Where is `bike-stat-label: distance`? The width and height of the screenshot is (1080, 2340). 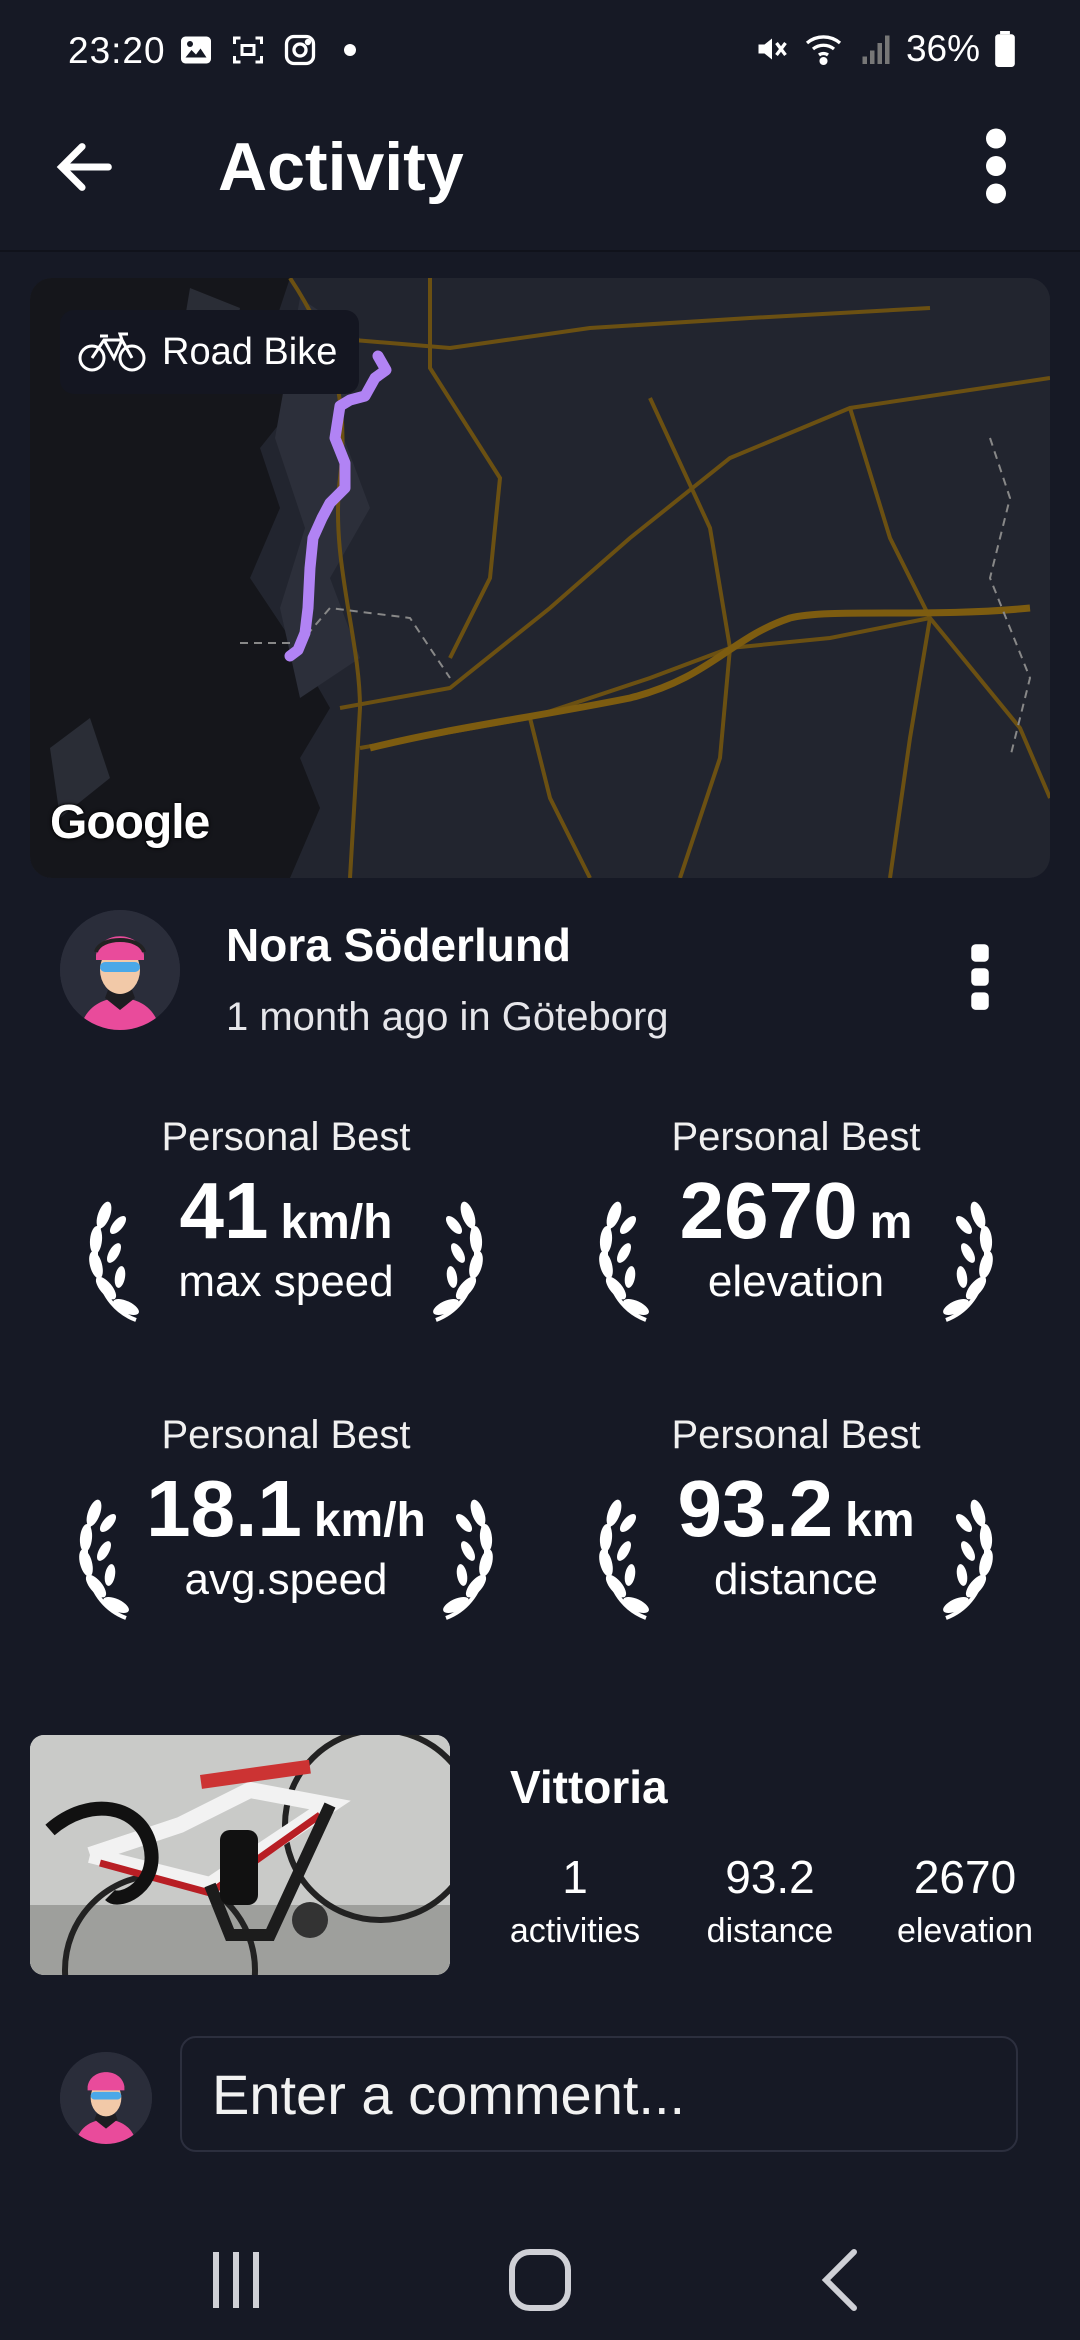 bike-stat-label: distance is located at coordinates (770, 1931).